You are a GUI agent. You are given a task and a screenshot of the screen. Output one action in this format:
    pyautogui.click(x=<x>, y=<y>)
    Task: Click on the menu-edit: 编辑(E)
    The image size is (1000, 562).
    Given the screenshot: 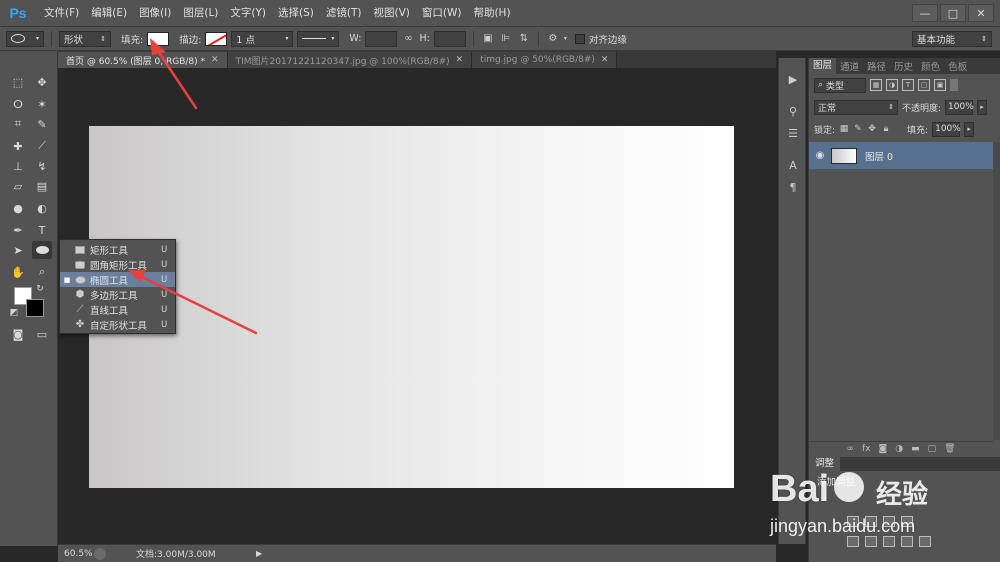 What is the action you would take?
    pyautogui.click(x=109, y=13)
    